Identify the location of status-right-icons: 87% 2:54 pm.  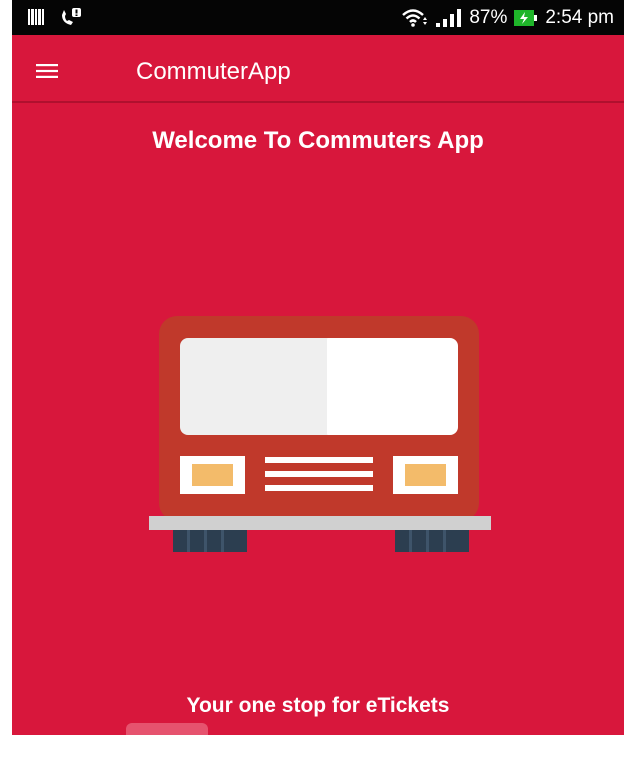
(507, 18).